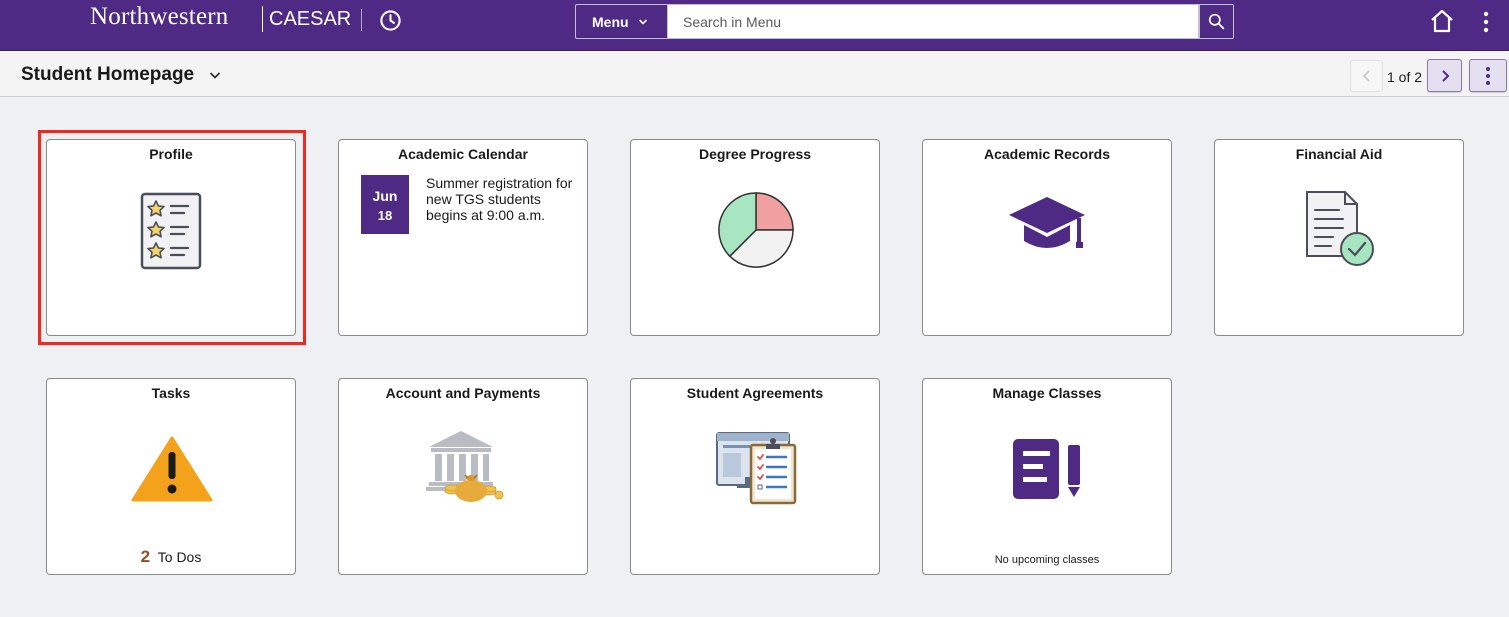  I want to click on todo-label: To Dos, so click(179, 557).